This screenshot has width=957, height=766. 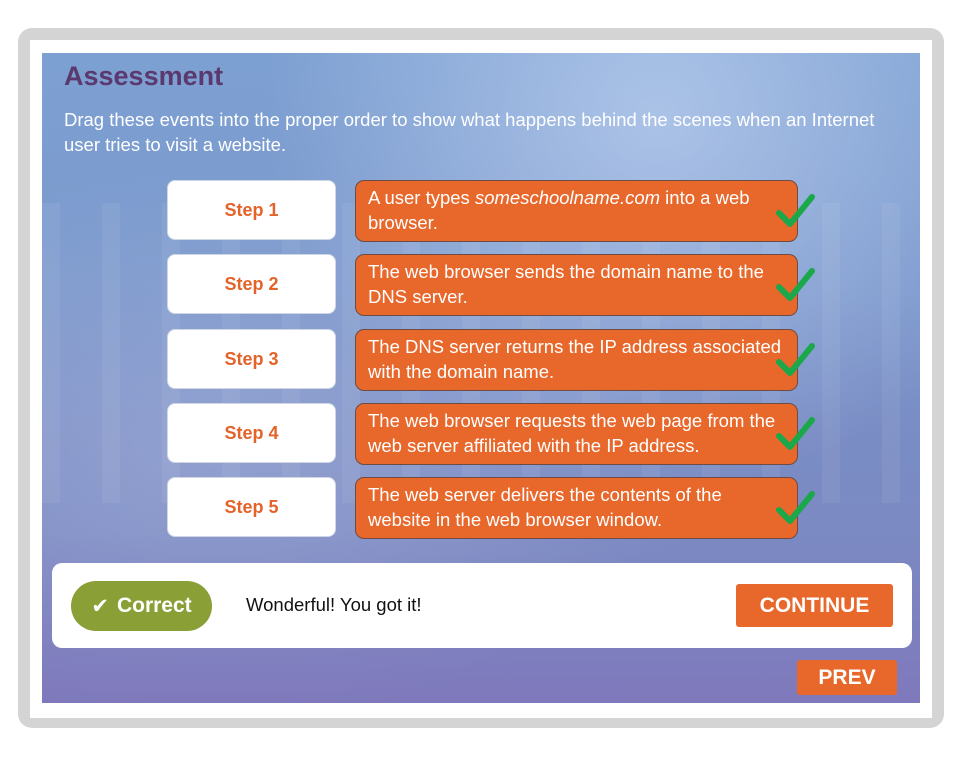 I want to click on step-label-text: Step 2, so click(x=251, y=283).